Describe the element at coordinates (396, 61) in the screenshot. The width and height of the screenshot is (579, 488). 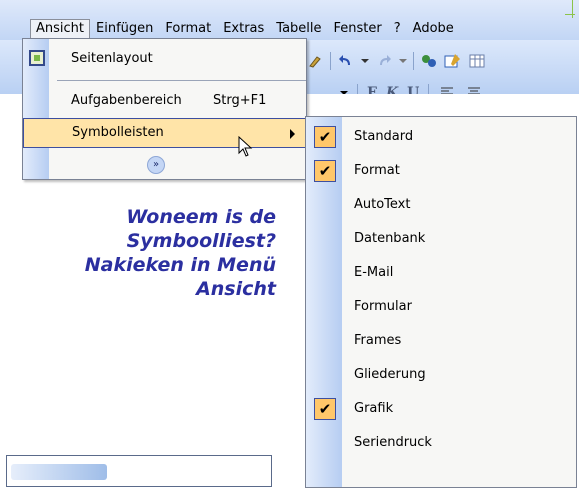
I see `toolbar-standard` at that location.